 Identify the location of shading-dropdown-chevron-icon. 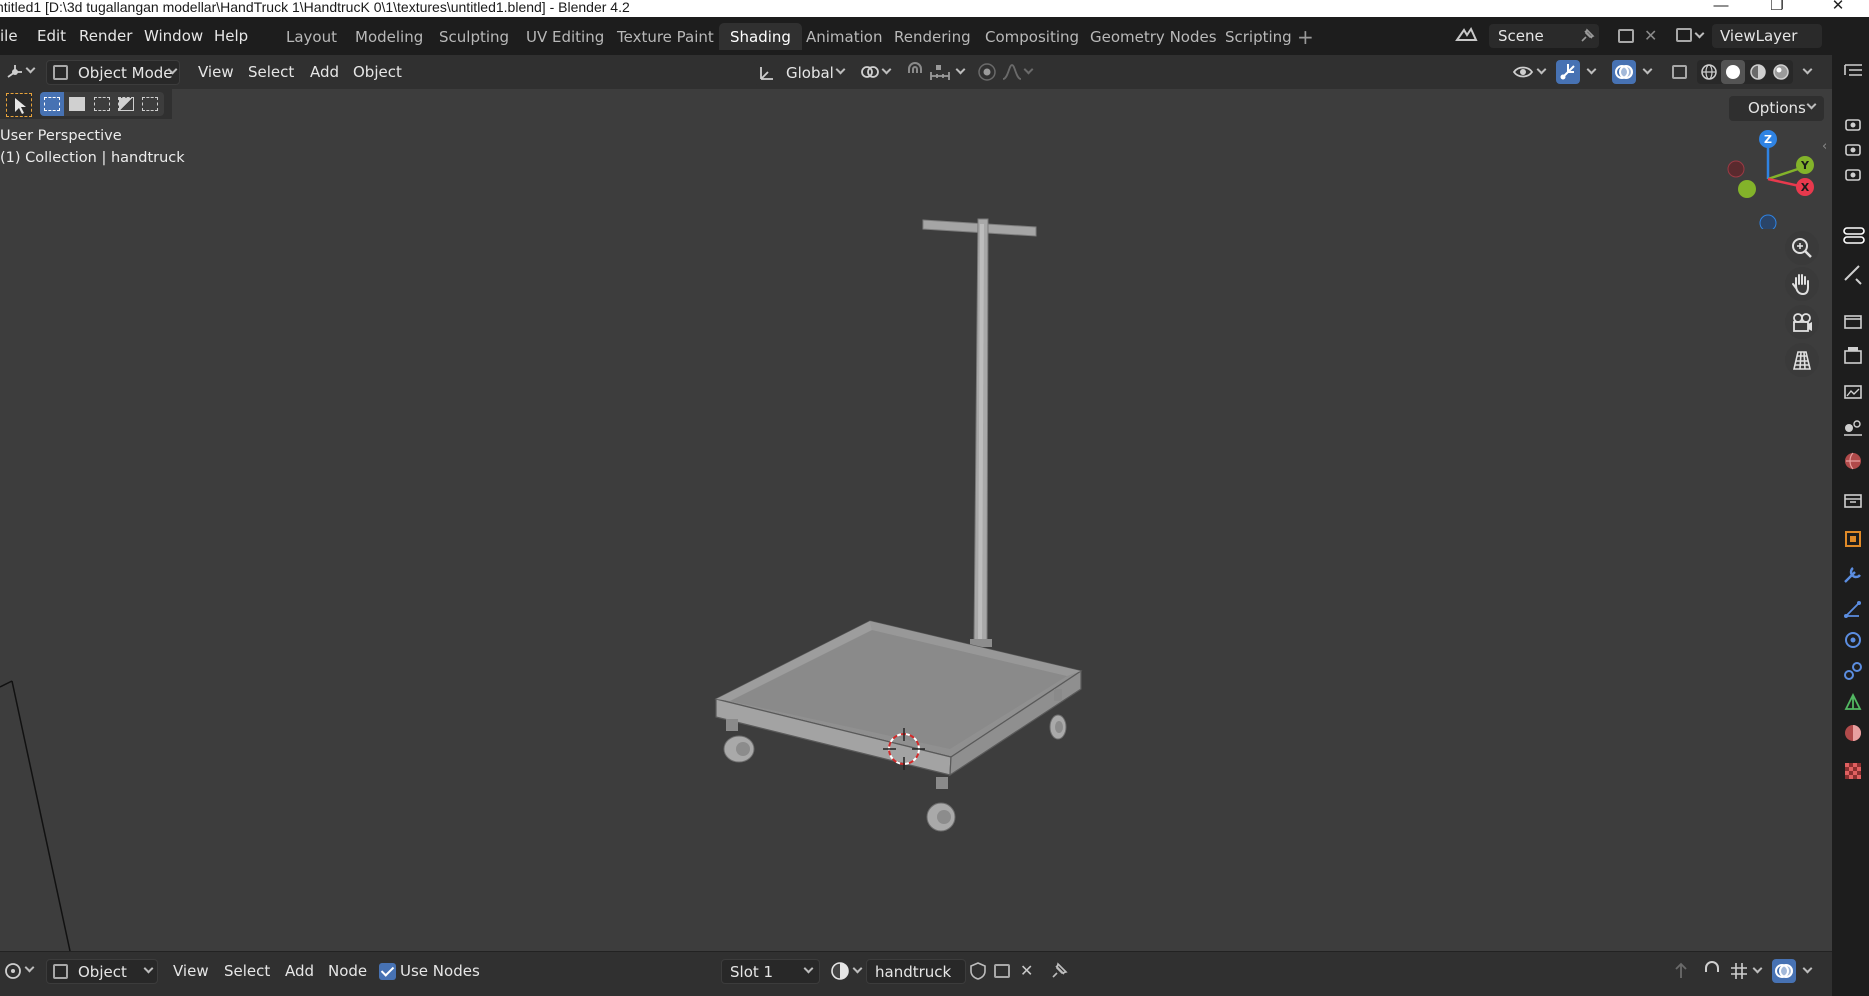
(1807, 69).